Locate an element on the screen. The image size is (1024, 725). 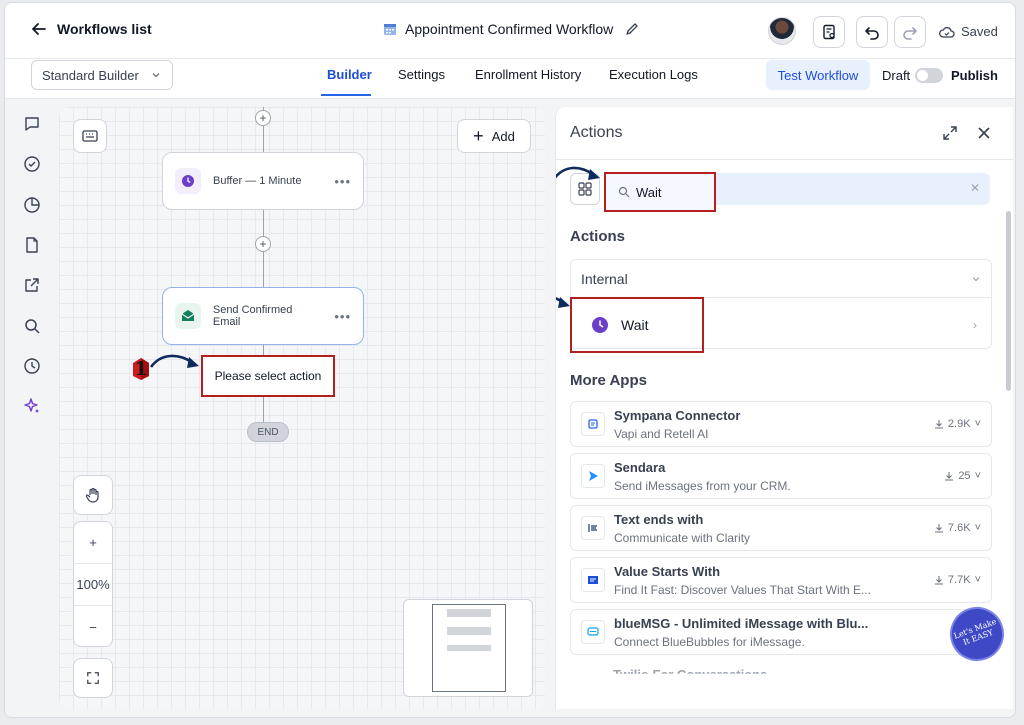
document-settings-icon is located at coordinates (829, 32).